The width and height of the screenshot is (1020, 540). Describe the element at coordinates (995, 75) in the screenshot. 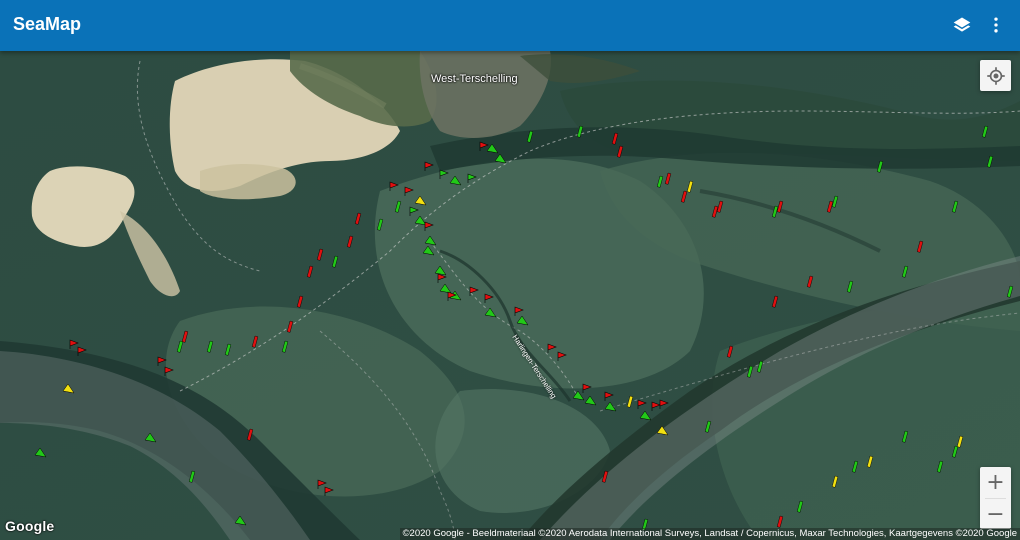

I see `my-location-button` at that location.